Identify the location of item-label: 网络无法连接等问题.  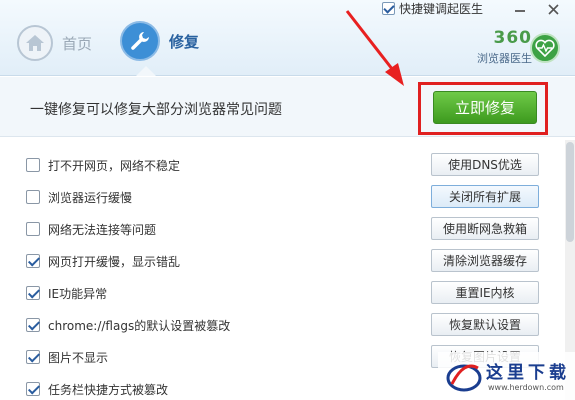
(102, 230).